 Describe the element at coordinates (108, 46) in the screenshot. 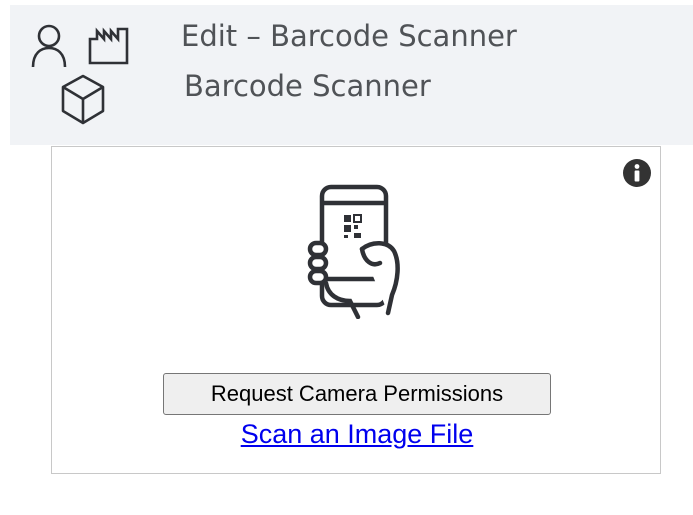

I see `factory-icon` at that location.